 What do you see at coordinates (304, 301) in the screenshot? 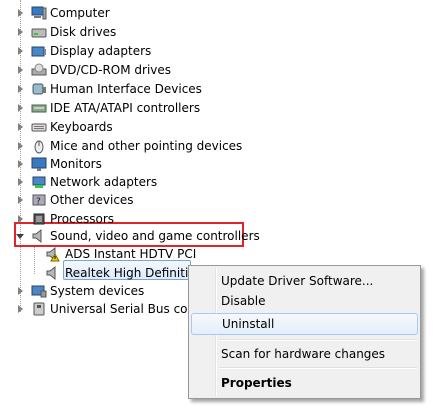
I see `menu-item-disable: Disable` at bounding box center [304, 301].